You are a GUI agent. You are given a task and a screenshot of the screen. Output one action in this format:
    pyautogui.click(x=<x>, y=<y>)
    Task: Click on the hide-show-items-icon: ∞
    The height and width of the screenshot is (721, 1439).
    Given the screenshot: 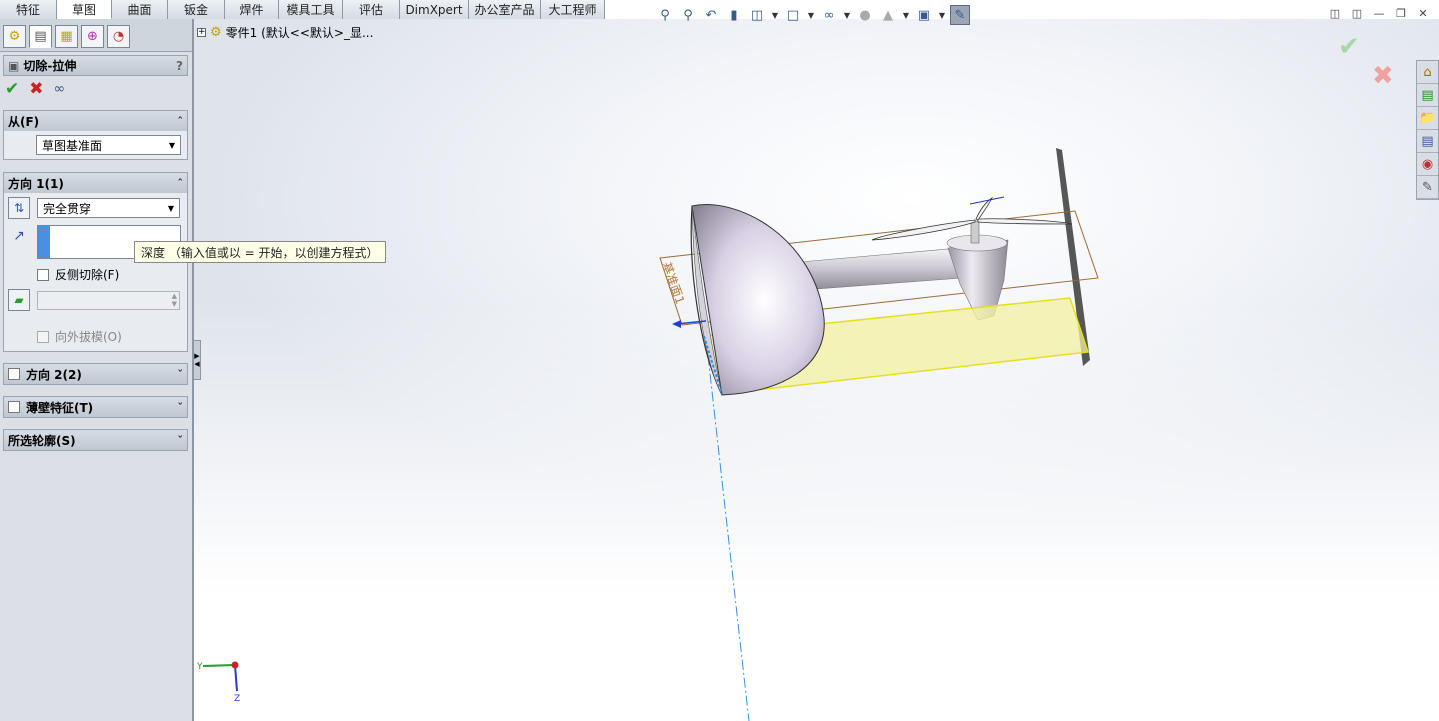 What is the action you would take?
    pyautogui.click(x=829, y=15)
    